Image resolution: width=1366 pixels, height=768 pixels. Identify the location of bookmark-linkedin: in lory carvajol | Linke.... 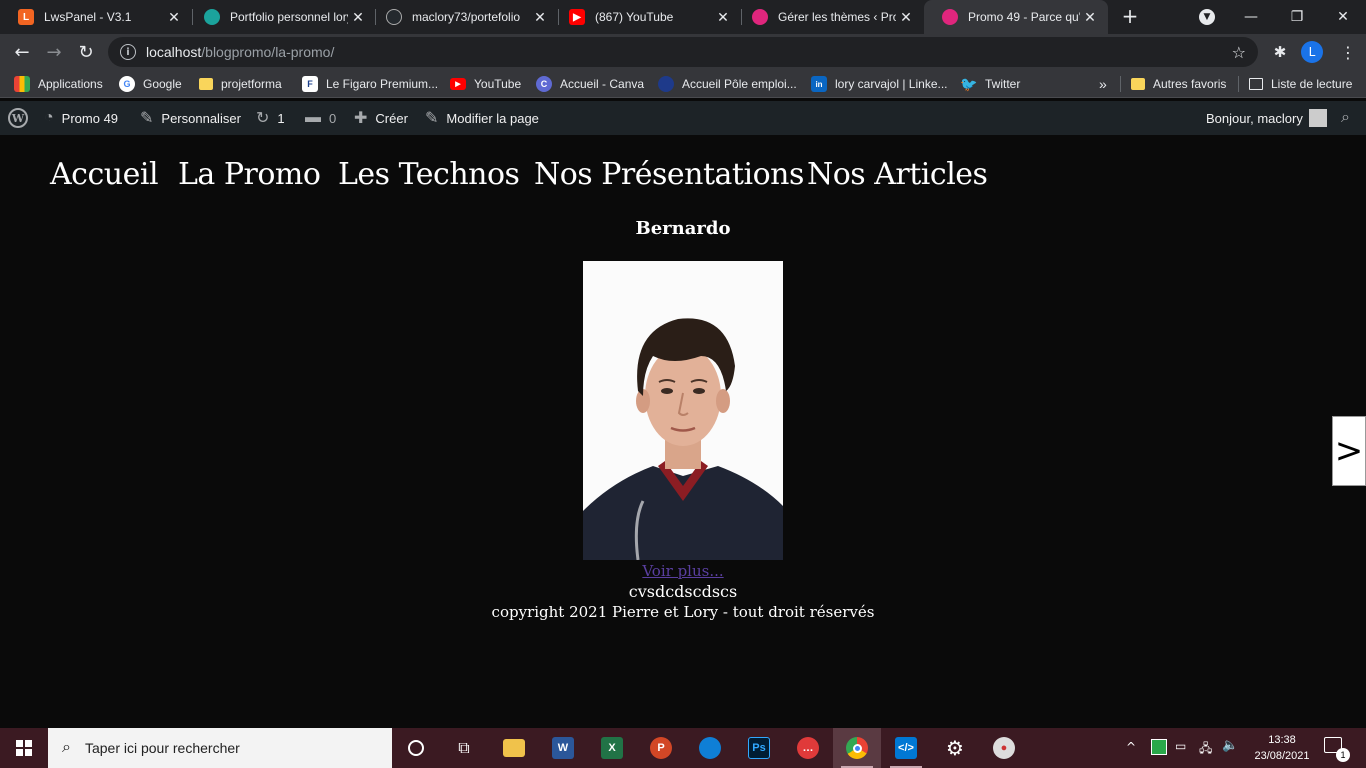
(879, 84).